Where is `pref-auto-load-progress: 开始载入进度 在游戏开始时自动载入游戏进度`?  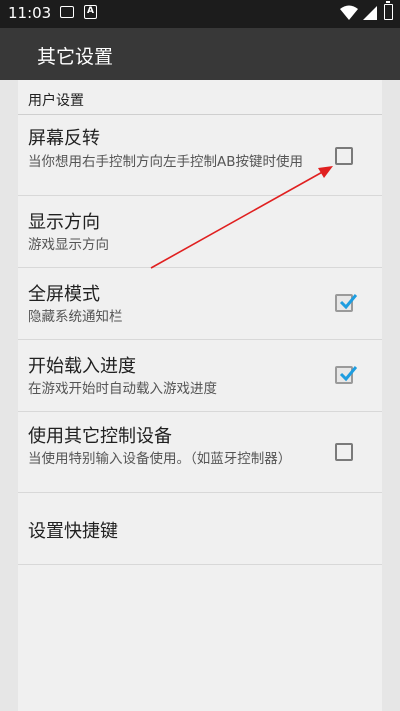 pref-auto-load-progress: 开始载入进度 在游戏开始时自动载入游戏进度 is located at coordinates (200, 376).